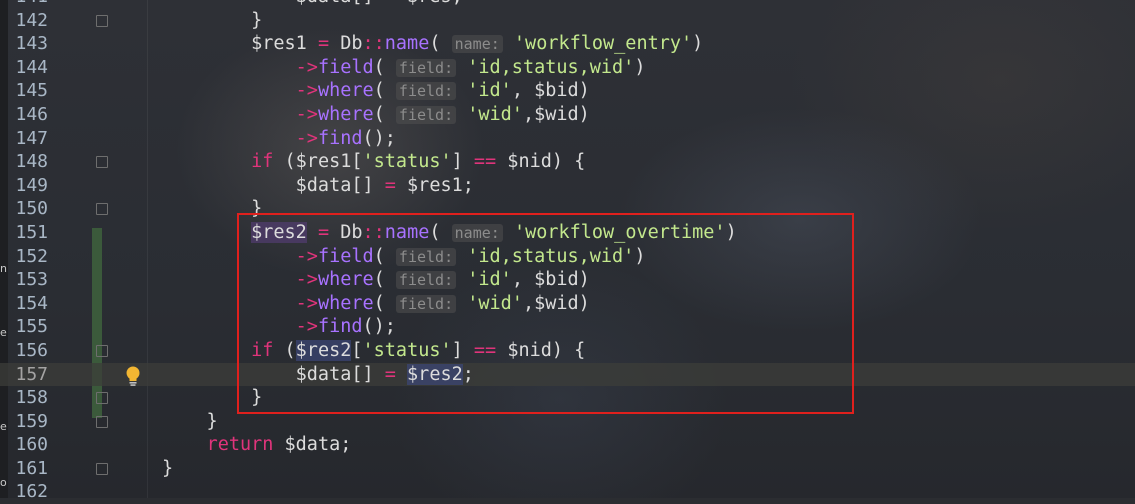  Describe the element at coordinates (31, 209) in the screenshot. I see `line-number: 150` at that location.